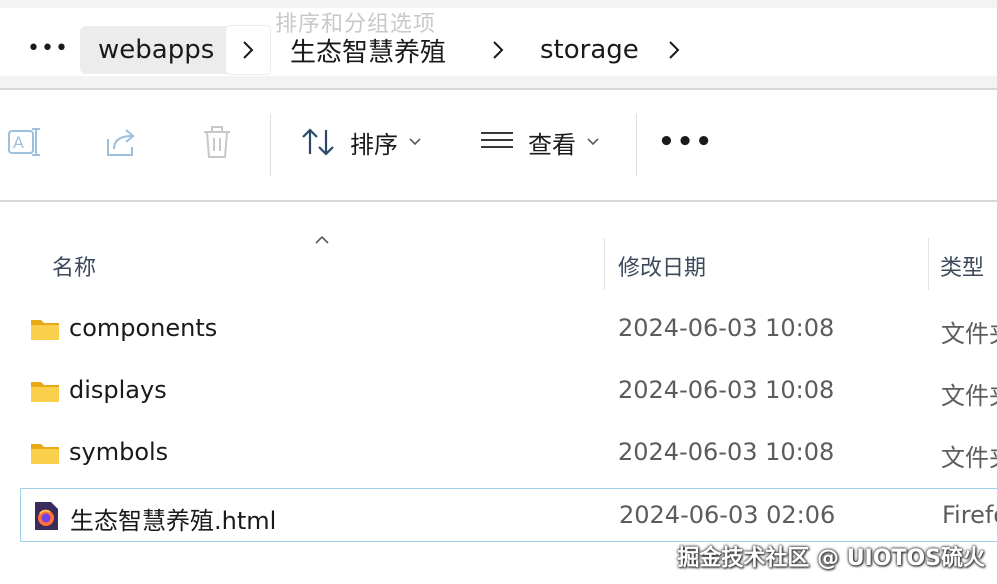  What do you see at coordinates (74, 266) in the screenshot?
I see `column-header-name: 名称` at bounding box center [74, 266].